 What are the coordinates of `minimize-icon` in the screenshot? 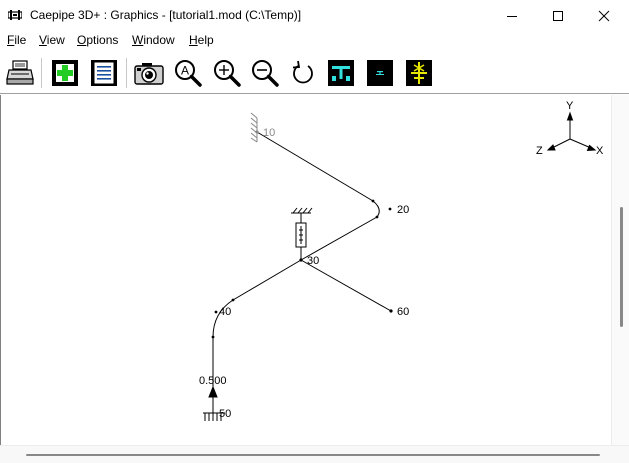 It's located at (512, 16).